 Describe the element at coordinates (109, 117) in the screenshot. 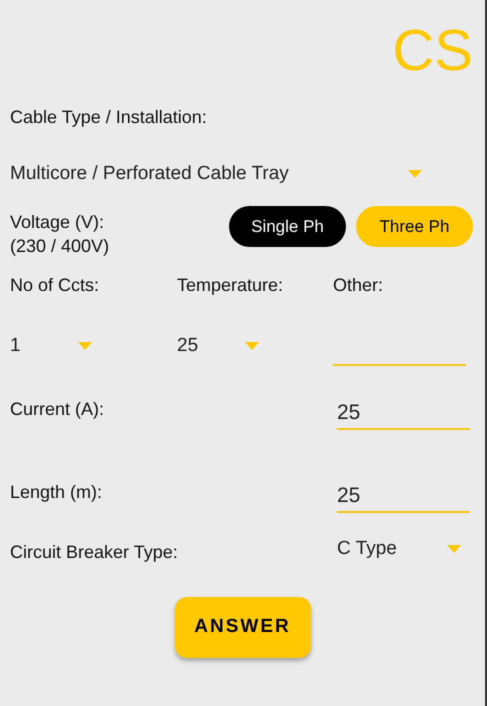

I see `field-label: Cable Type / Installation:` at that location.